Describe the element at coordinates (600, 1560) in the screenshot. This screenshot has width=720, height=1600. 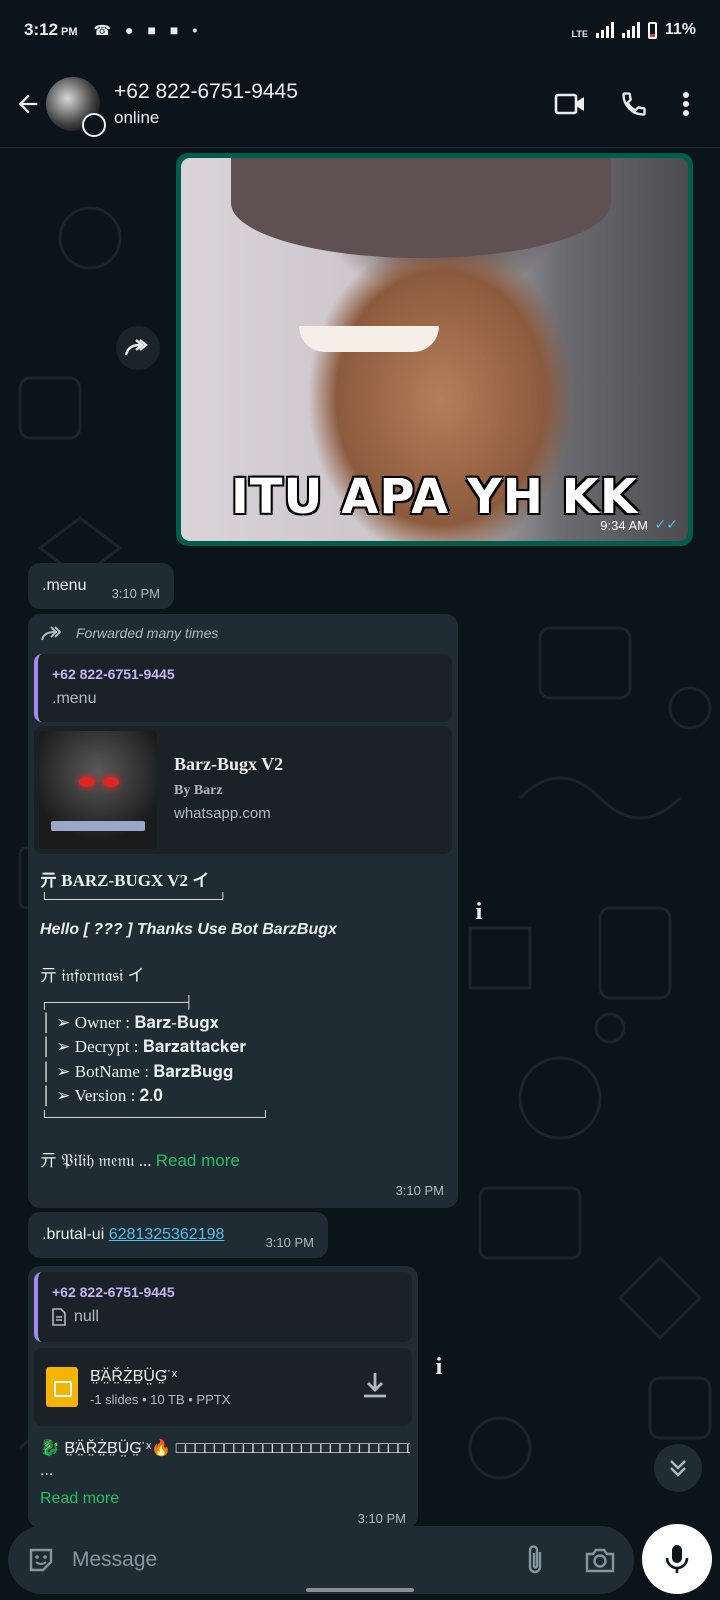
I see `camera-icon` at that location.